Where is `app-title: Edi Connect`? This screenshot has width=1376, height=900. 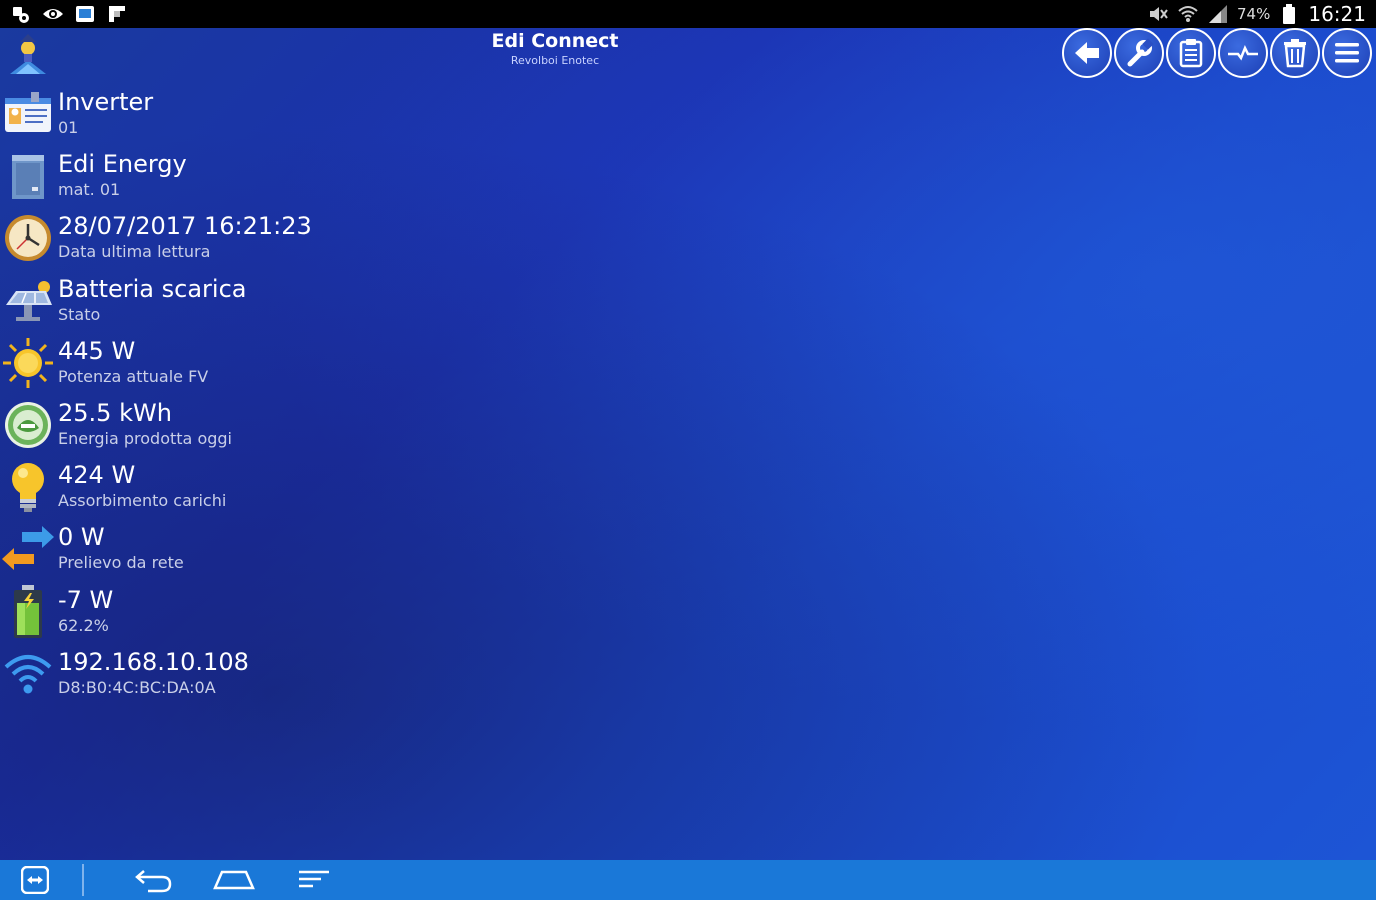
app-title: Edi Connect is located at coordinates (555, 41).